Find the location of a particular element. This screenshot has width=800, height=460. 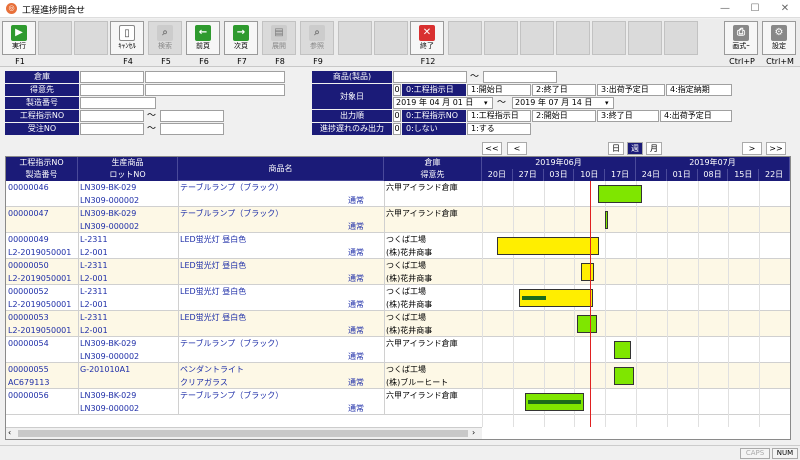

delay-only-number: 0 is located at coordinates (397, 129).